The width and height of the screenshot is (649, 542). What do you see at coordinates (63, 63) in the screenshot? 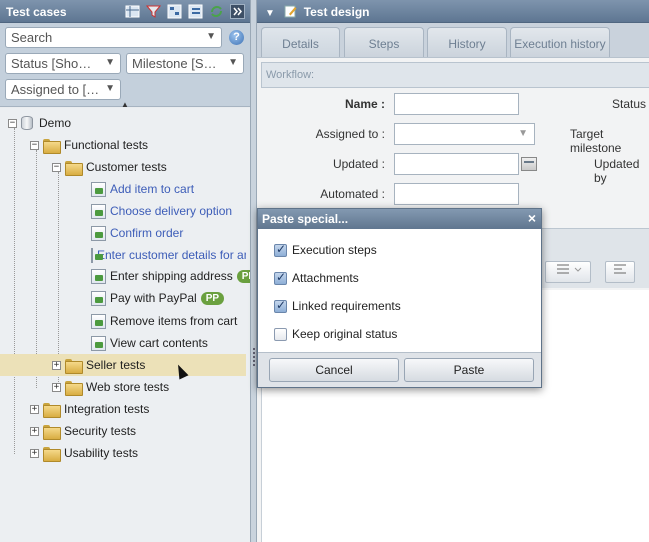
I see `status-filter: Status [Showing all] ▼` at bounding box center [63, 63].